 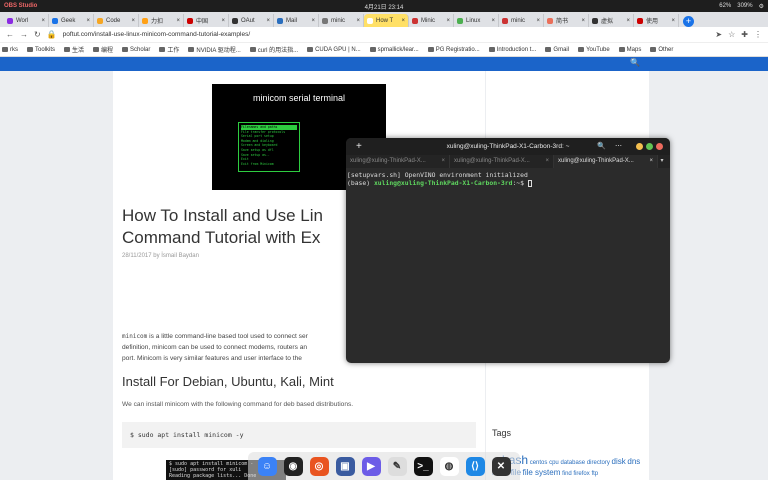 I want to click on bookmark-item: Maps, so click(x=629, y=50).